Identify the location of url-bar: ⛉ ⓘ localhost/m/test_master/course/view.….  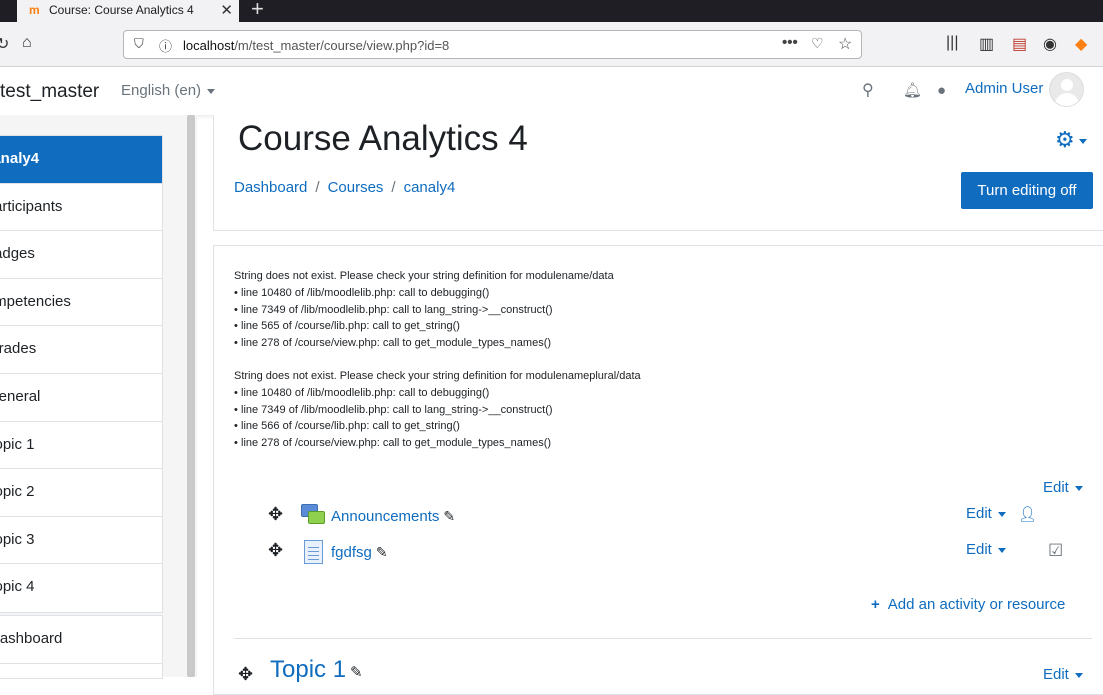
(492, 44).